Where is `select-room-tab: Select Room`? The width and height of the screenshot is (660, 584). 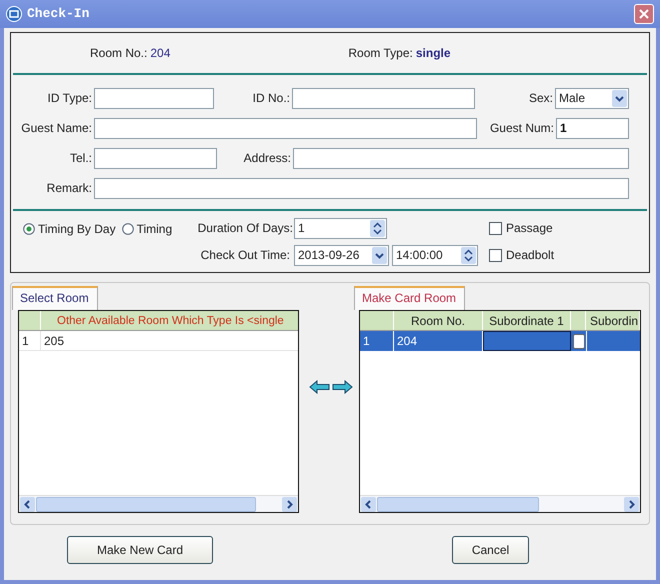
select-room-tab: Select Room is located at coordinates (55, 298).